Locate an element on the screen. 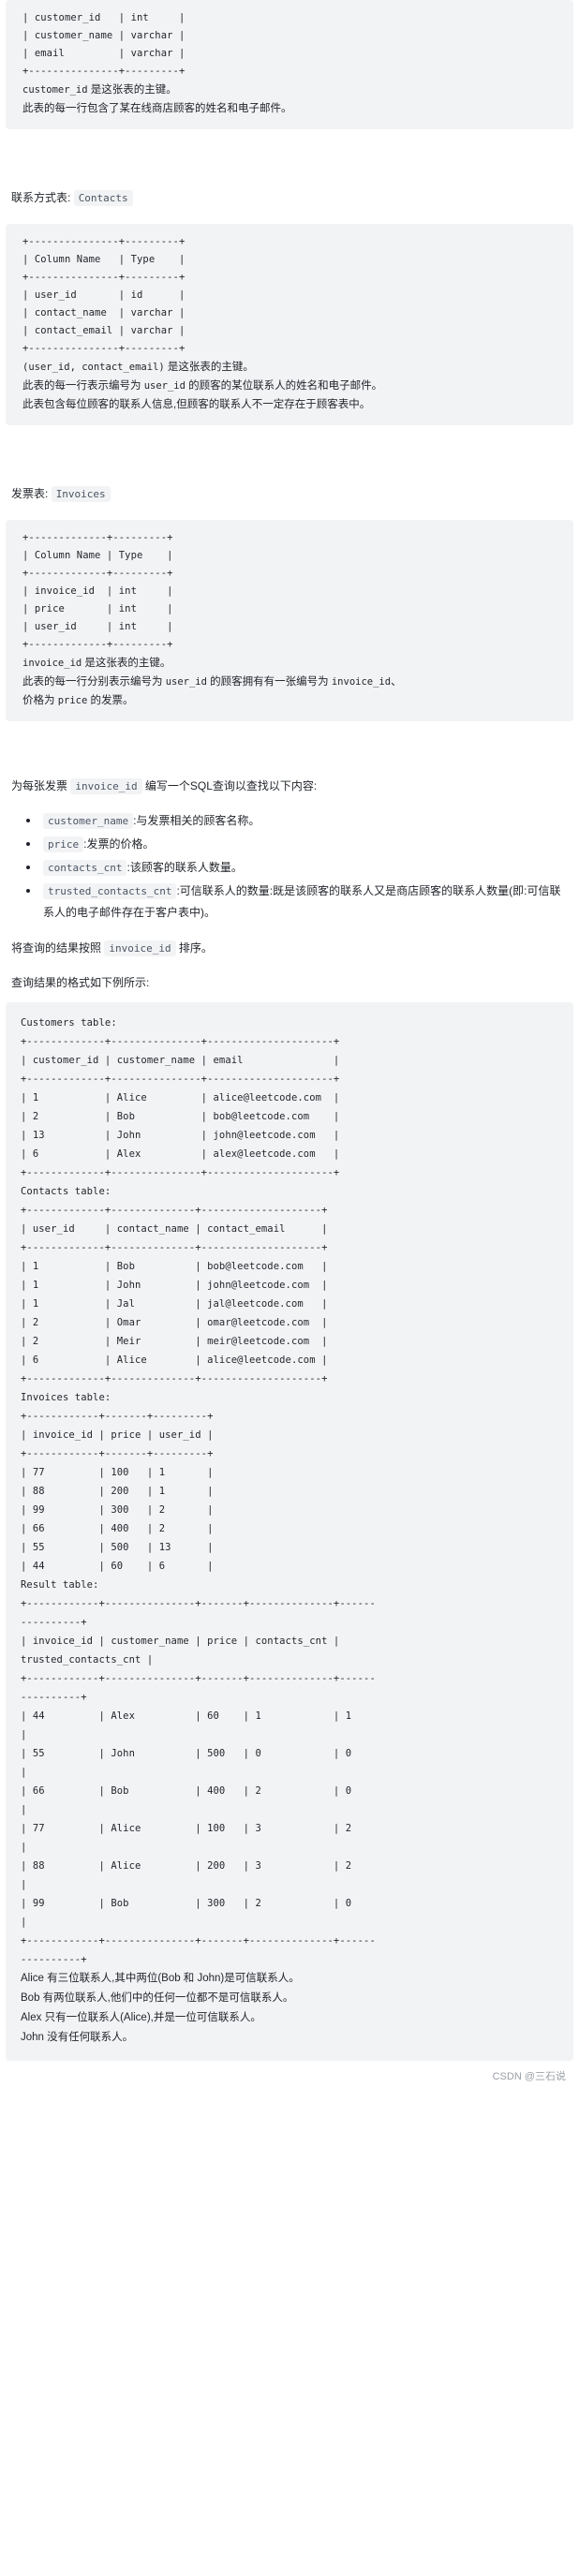 This screenshot has width=579, height=2576. invoices-primary-key-note: invoice_id 是这张表的主键。 is located at coordinates (289, 663).